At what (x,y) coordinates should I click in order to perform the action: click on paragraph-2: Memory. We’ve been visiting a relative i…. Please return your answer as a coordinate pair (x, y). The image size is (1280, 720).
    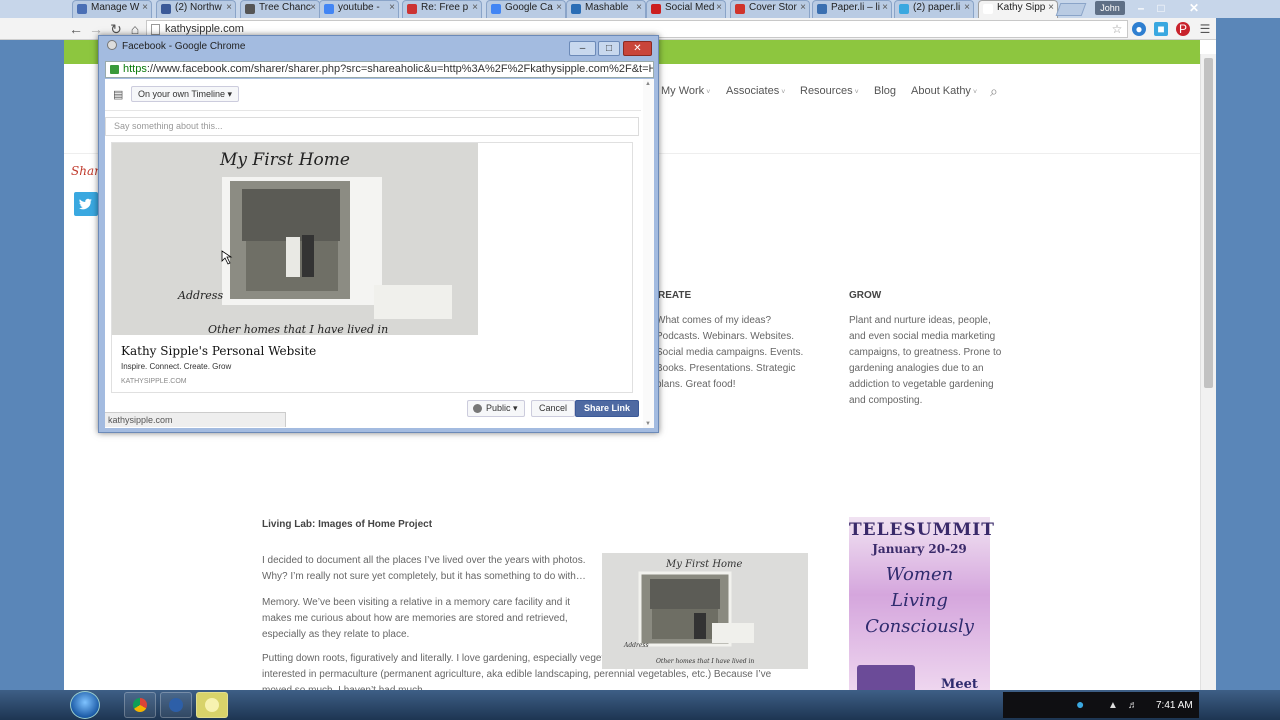
    Looking at the image, I should click on (416, 618).